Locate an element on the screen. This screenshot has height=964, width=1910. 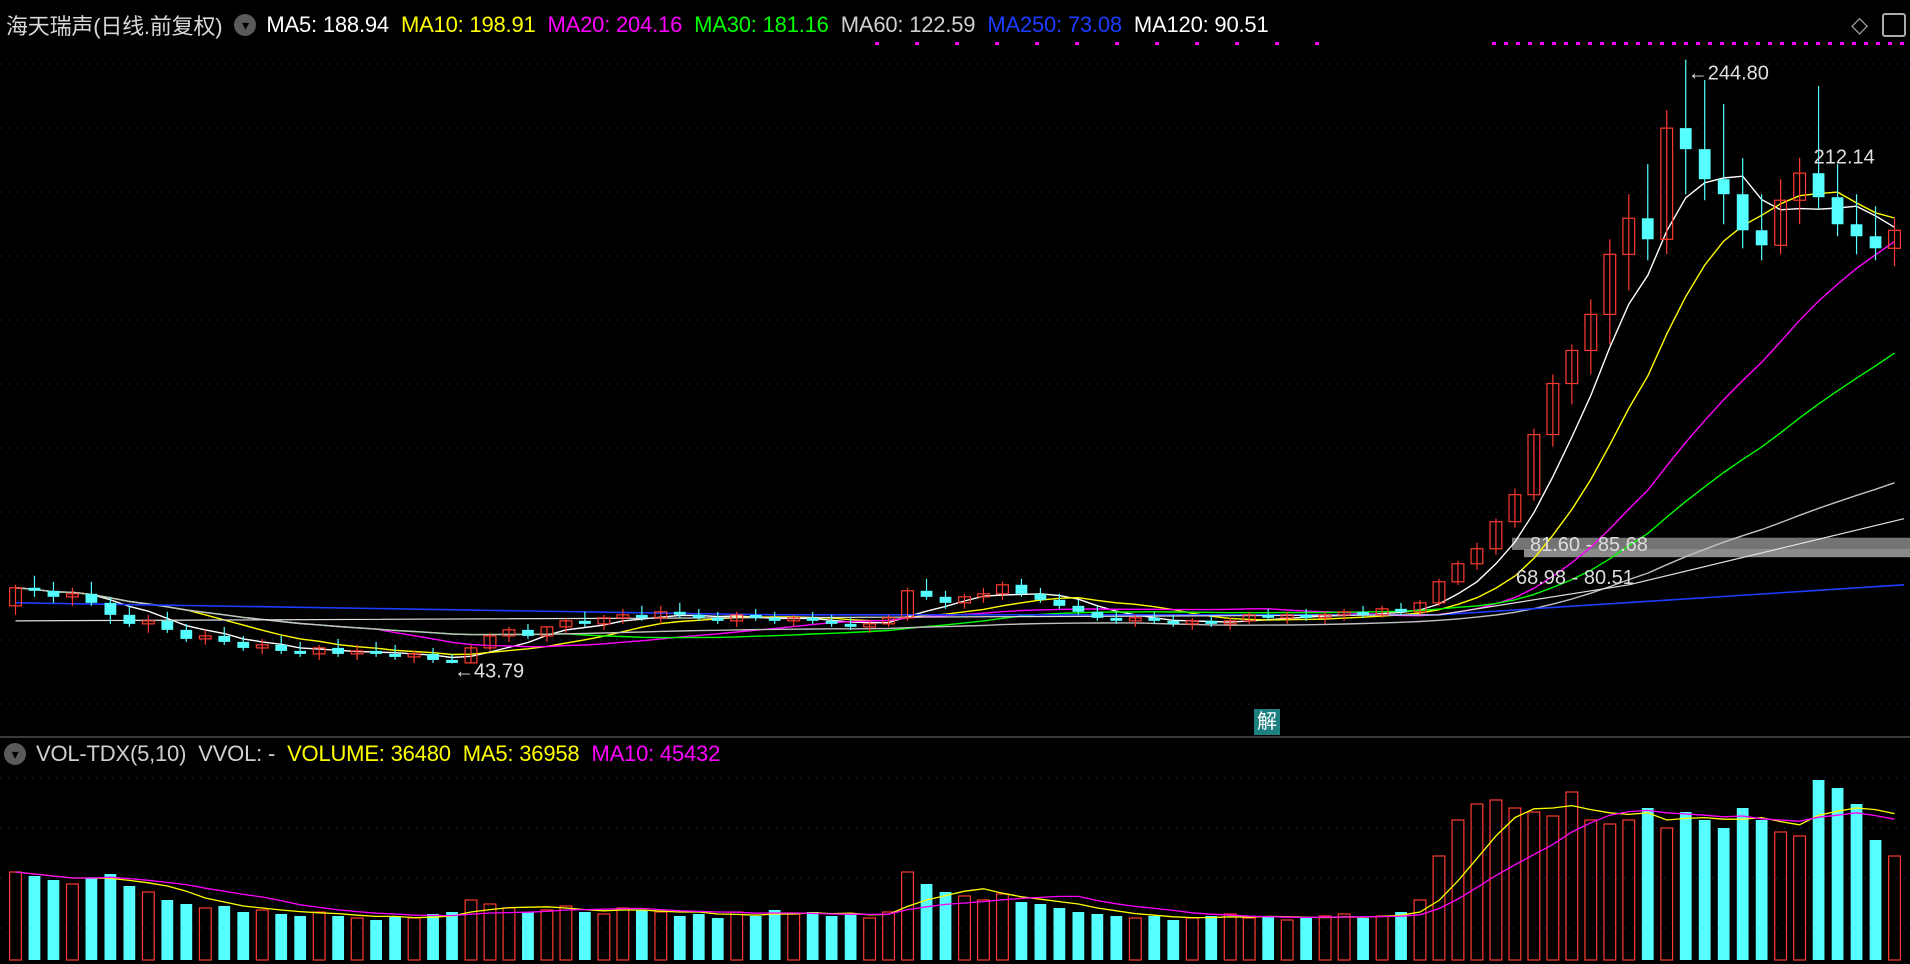
volume-indicator-title: VOL-TDX(5,10) is located at coordinates (111, 753).